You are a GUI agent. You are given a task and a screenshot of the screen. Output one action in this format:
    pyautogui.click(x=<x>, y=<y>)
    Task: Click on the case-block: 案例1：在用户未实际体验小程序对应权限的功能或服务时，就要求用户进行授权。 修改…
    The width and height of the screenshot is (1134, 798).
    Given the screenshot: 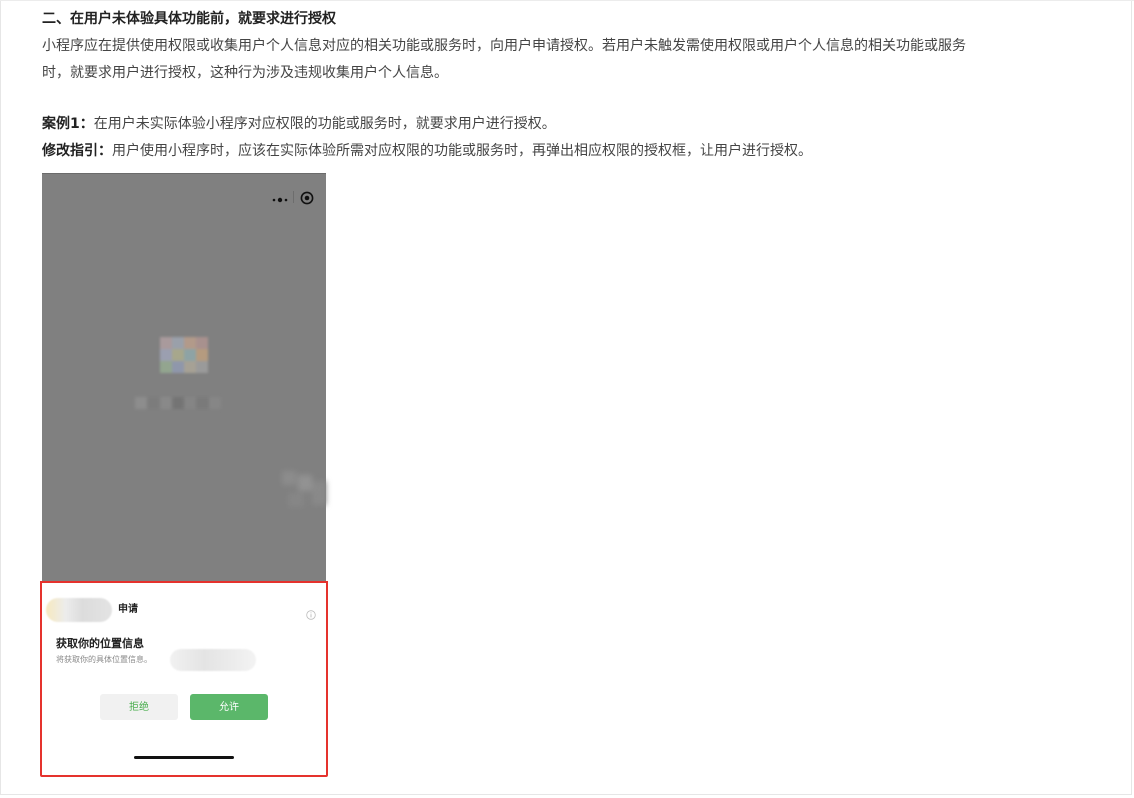 What is the action you would take?
    pyautogui.click(x=577, y=138)
    